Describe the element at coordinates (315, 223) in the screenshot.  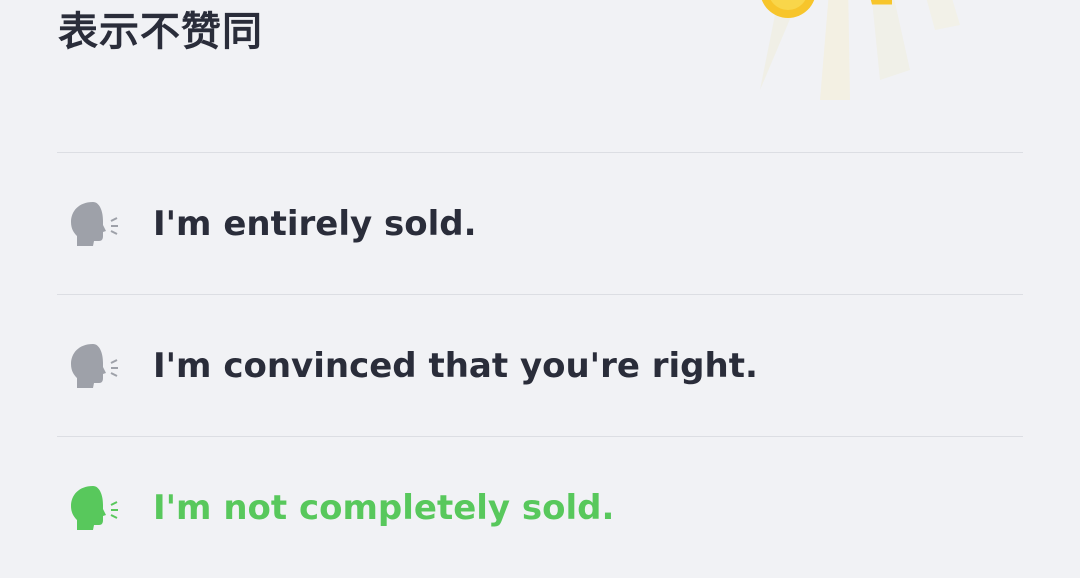
I see `phrase-text: I'm entirely sold.` at that location.